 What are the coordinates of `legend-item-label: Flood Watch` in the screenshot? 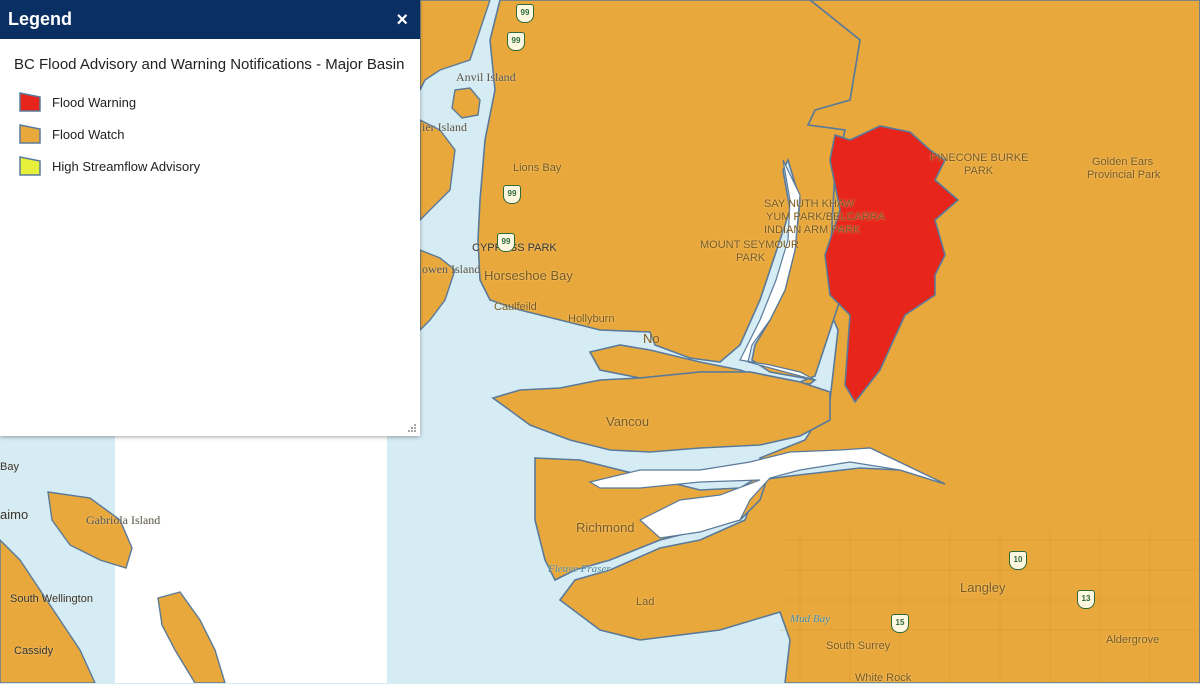 It's located at (88, 134).